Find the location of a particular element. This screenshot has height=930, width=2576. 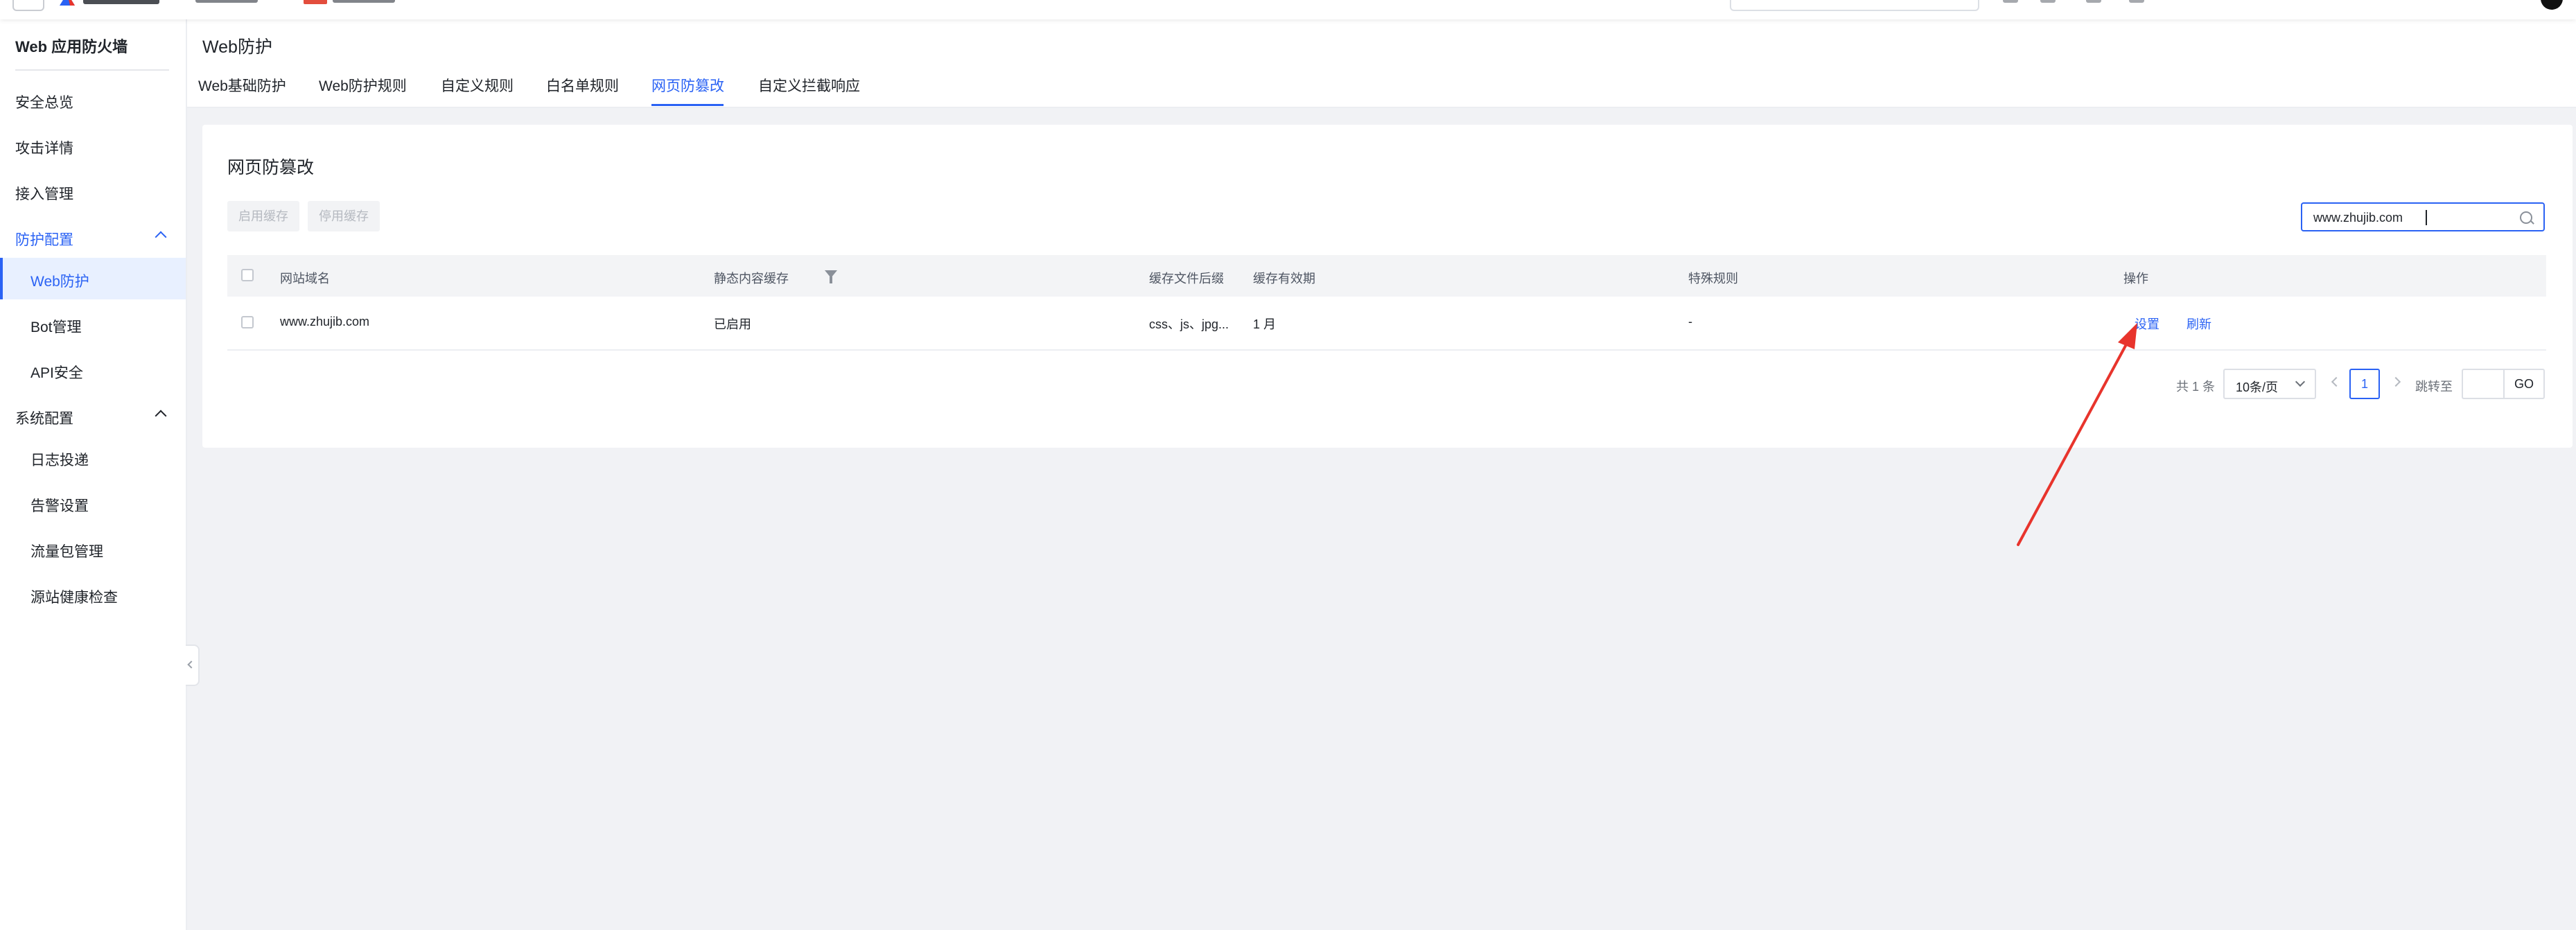

sidebar-divider is located at coordinates (92, 70).